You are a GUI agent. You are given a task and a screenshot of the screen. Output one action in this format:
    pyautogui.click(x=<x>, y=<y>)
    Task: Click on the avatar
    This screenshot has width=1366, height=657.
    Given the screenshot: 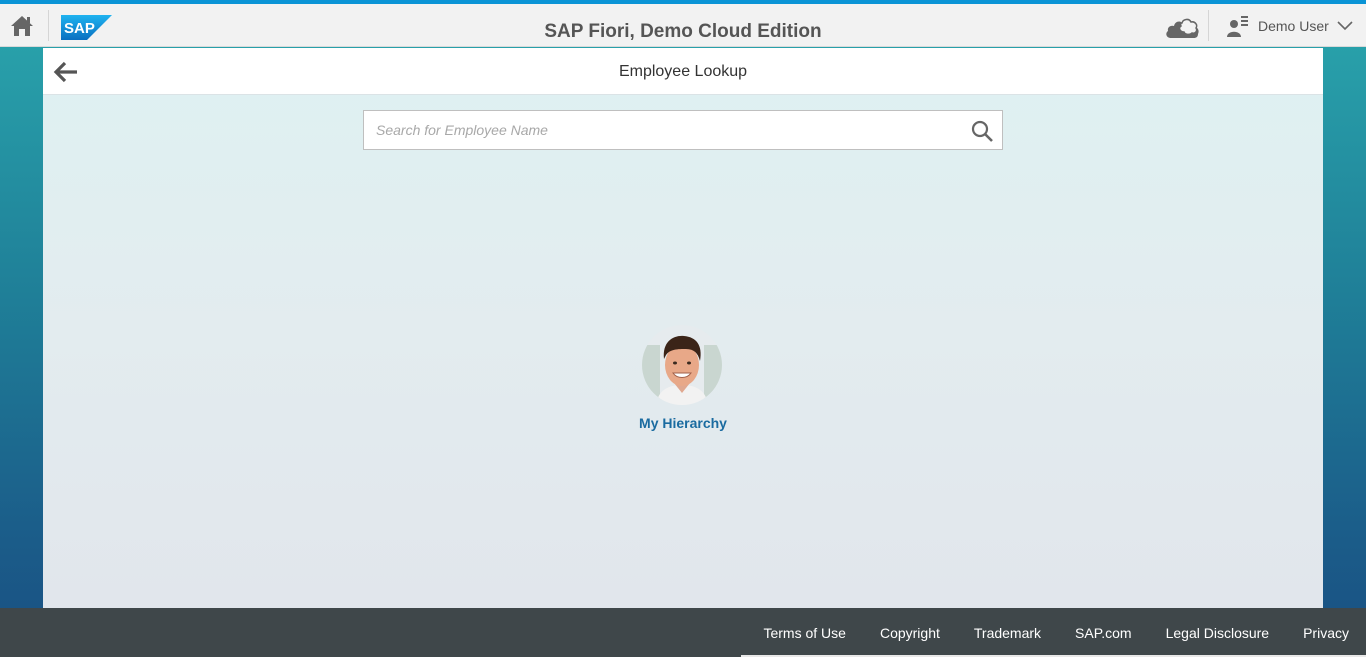 What is the action you would take?
    pyautogui.click(x=682, y=365)
    